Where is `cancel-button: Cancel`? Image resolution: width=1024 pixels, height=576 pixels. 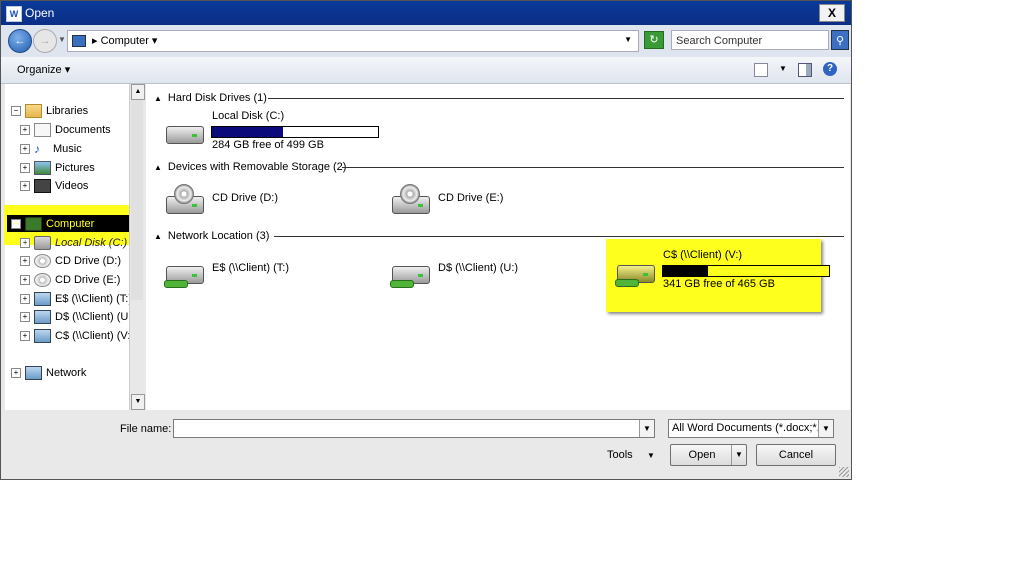
cancel-button: Cancel is located at coordinates (796, 455).